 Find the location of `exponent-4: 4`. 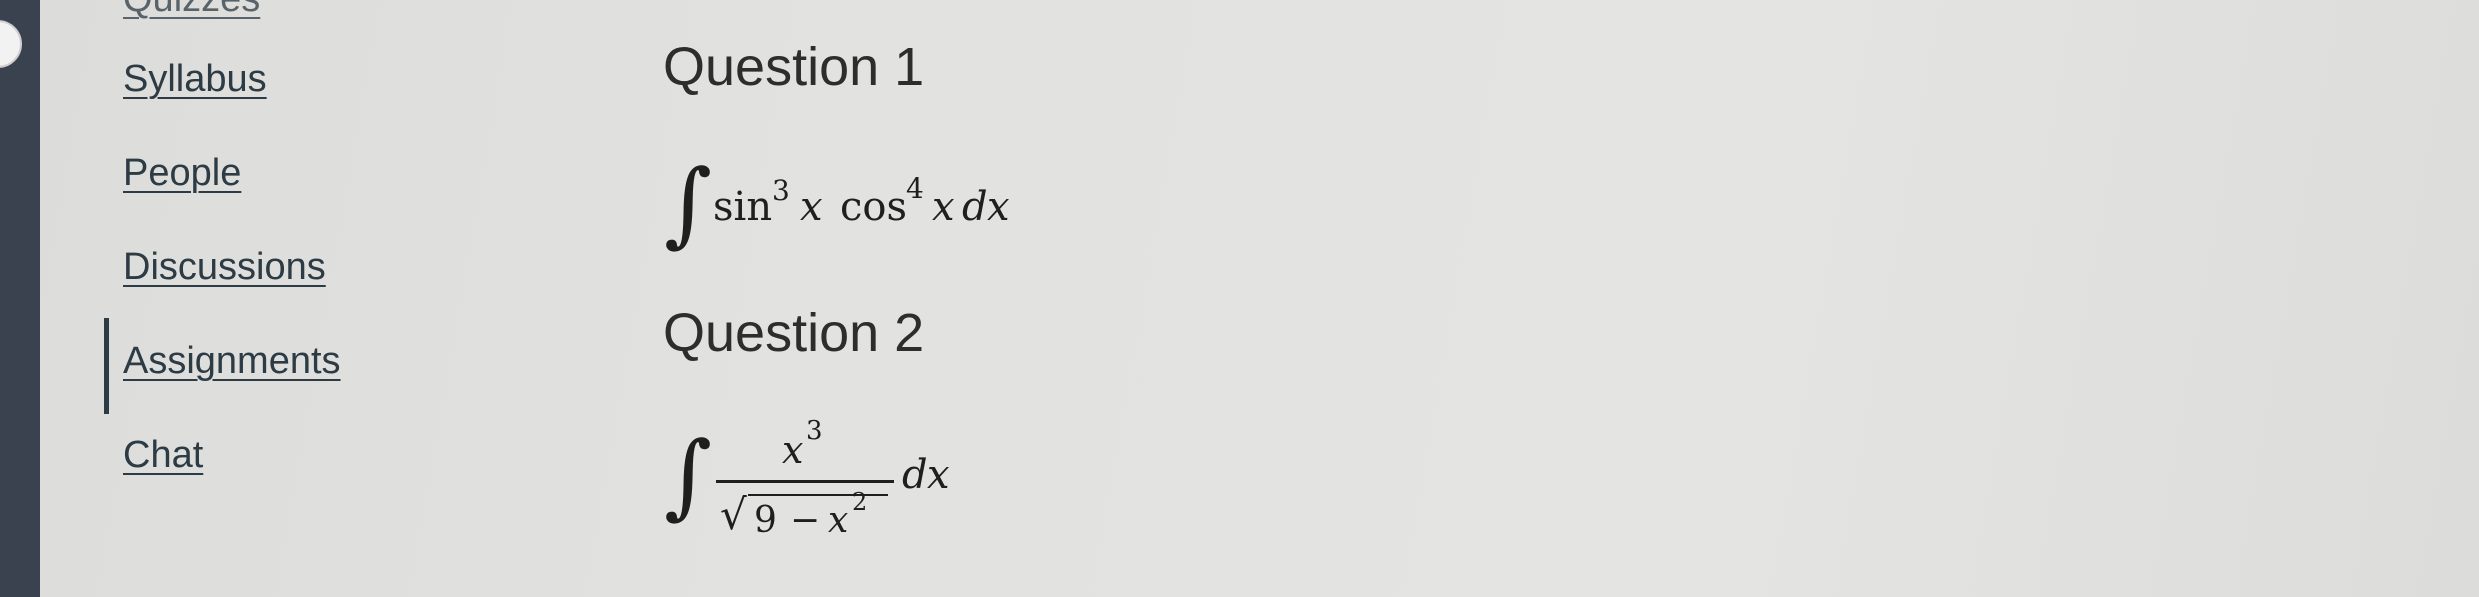

exponent-4: 4 is located at coordinates (915, 188).